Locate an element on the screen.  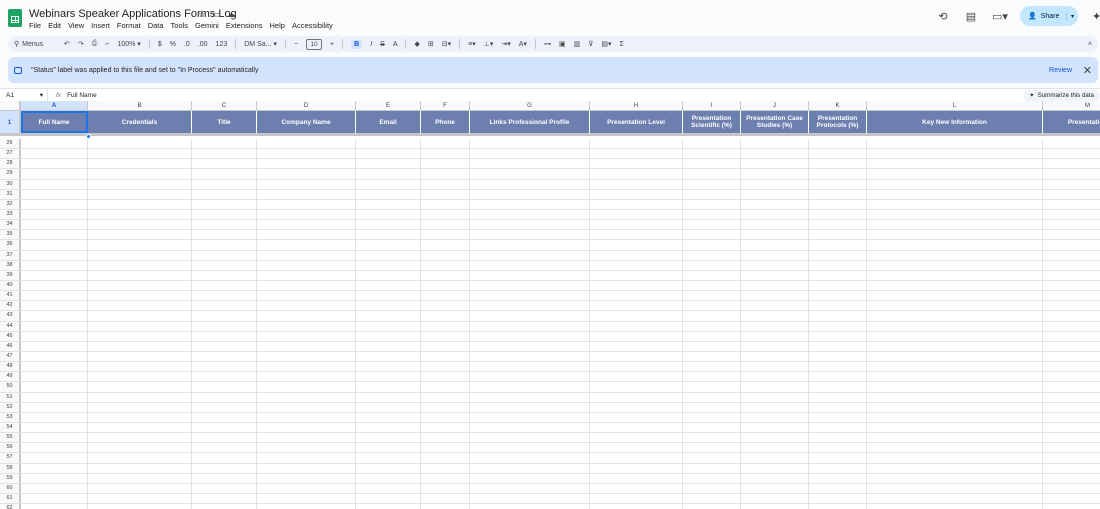
increase-decimal-button: .00 is located at coordinates (203, 44).